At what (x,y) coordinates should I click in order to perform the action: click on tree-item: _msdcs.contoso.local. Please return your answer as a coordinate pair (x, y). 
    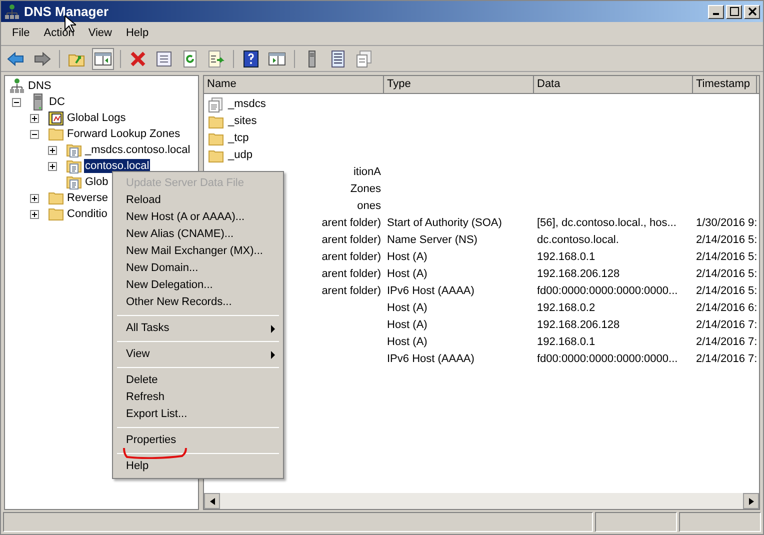
    Looking at the image, I should click on (138, 150).